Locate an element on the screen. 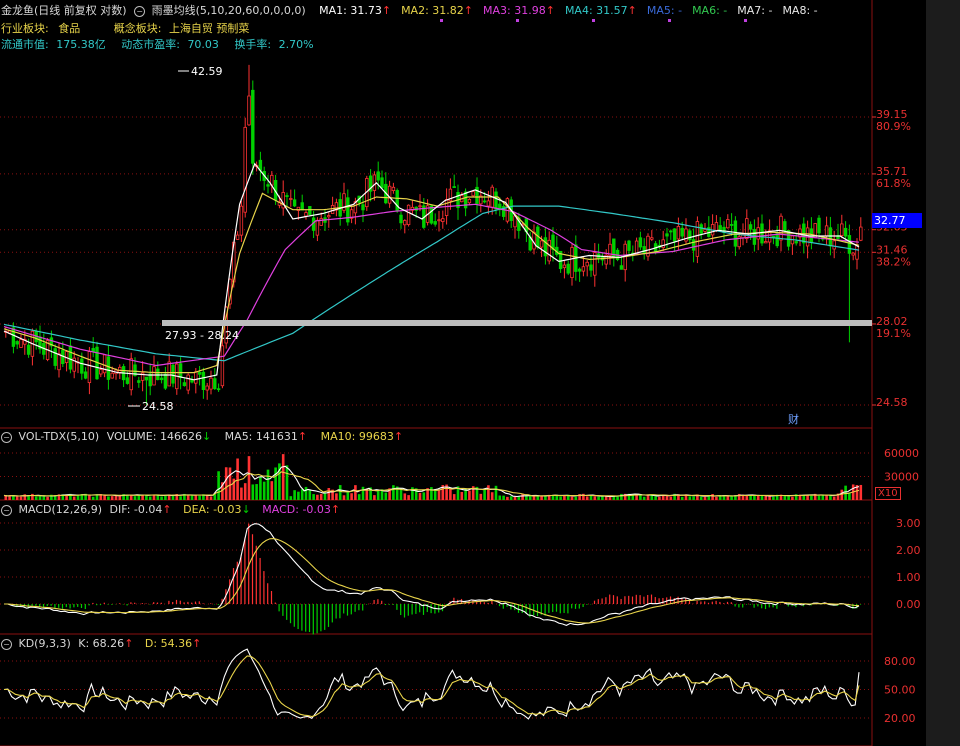 The width and height of the screenshot is (960, 746). kd-k-line is located at coordinates (431, 684).